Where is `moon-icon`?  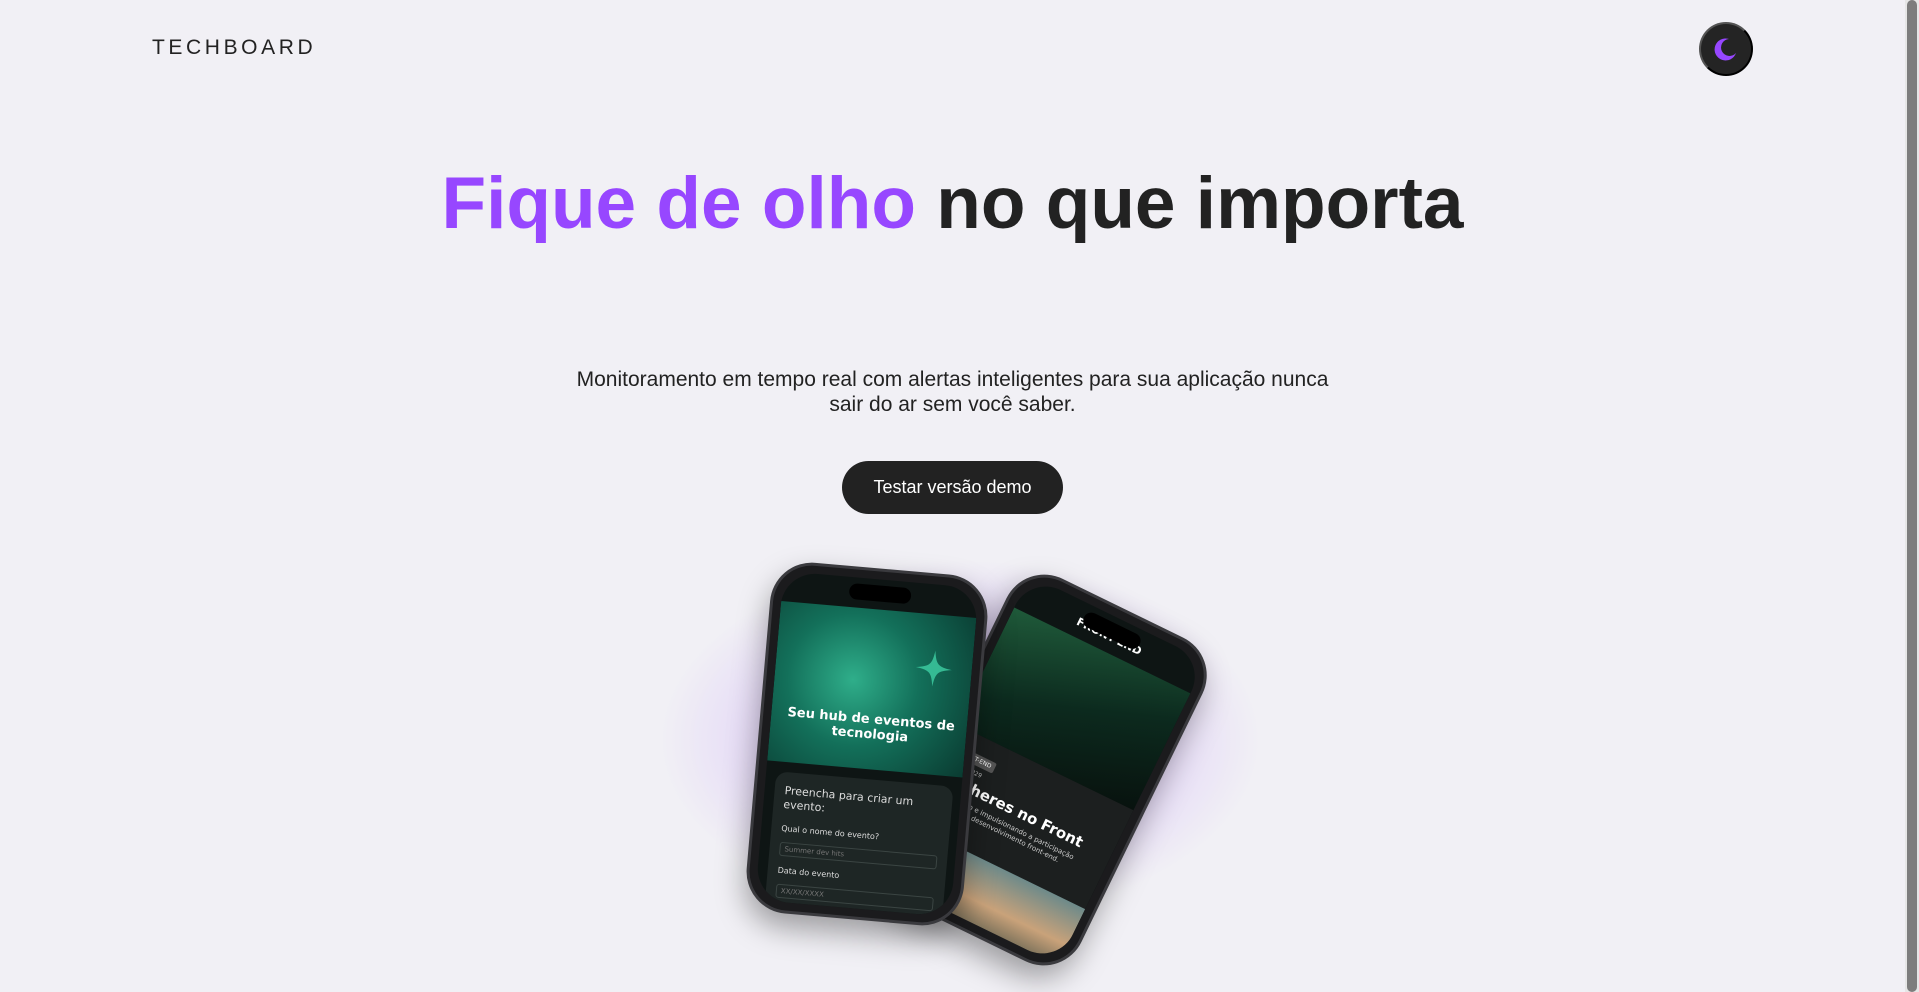 moon-icon is located at coordinates (1725, 49).